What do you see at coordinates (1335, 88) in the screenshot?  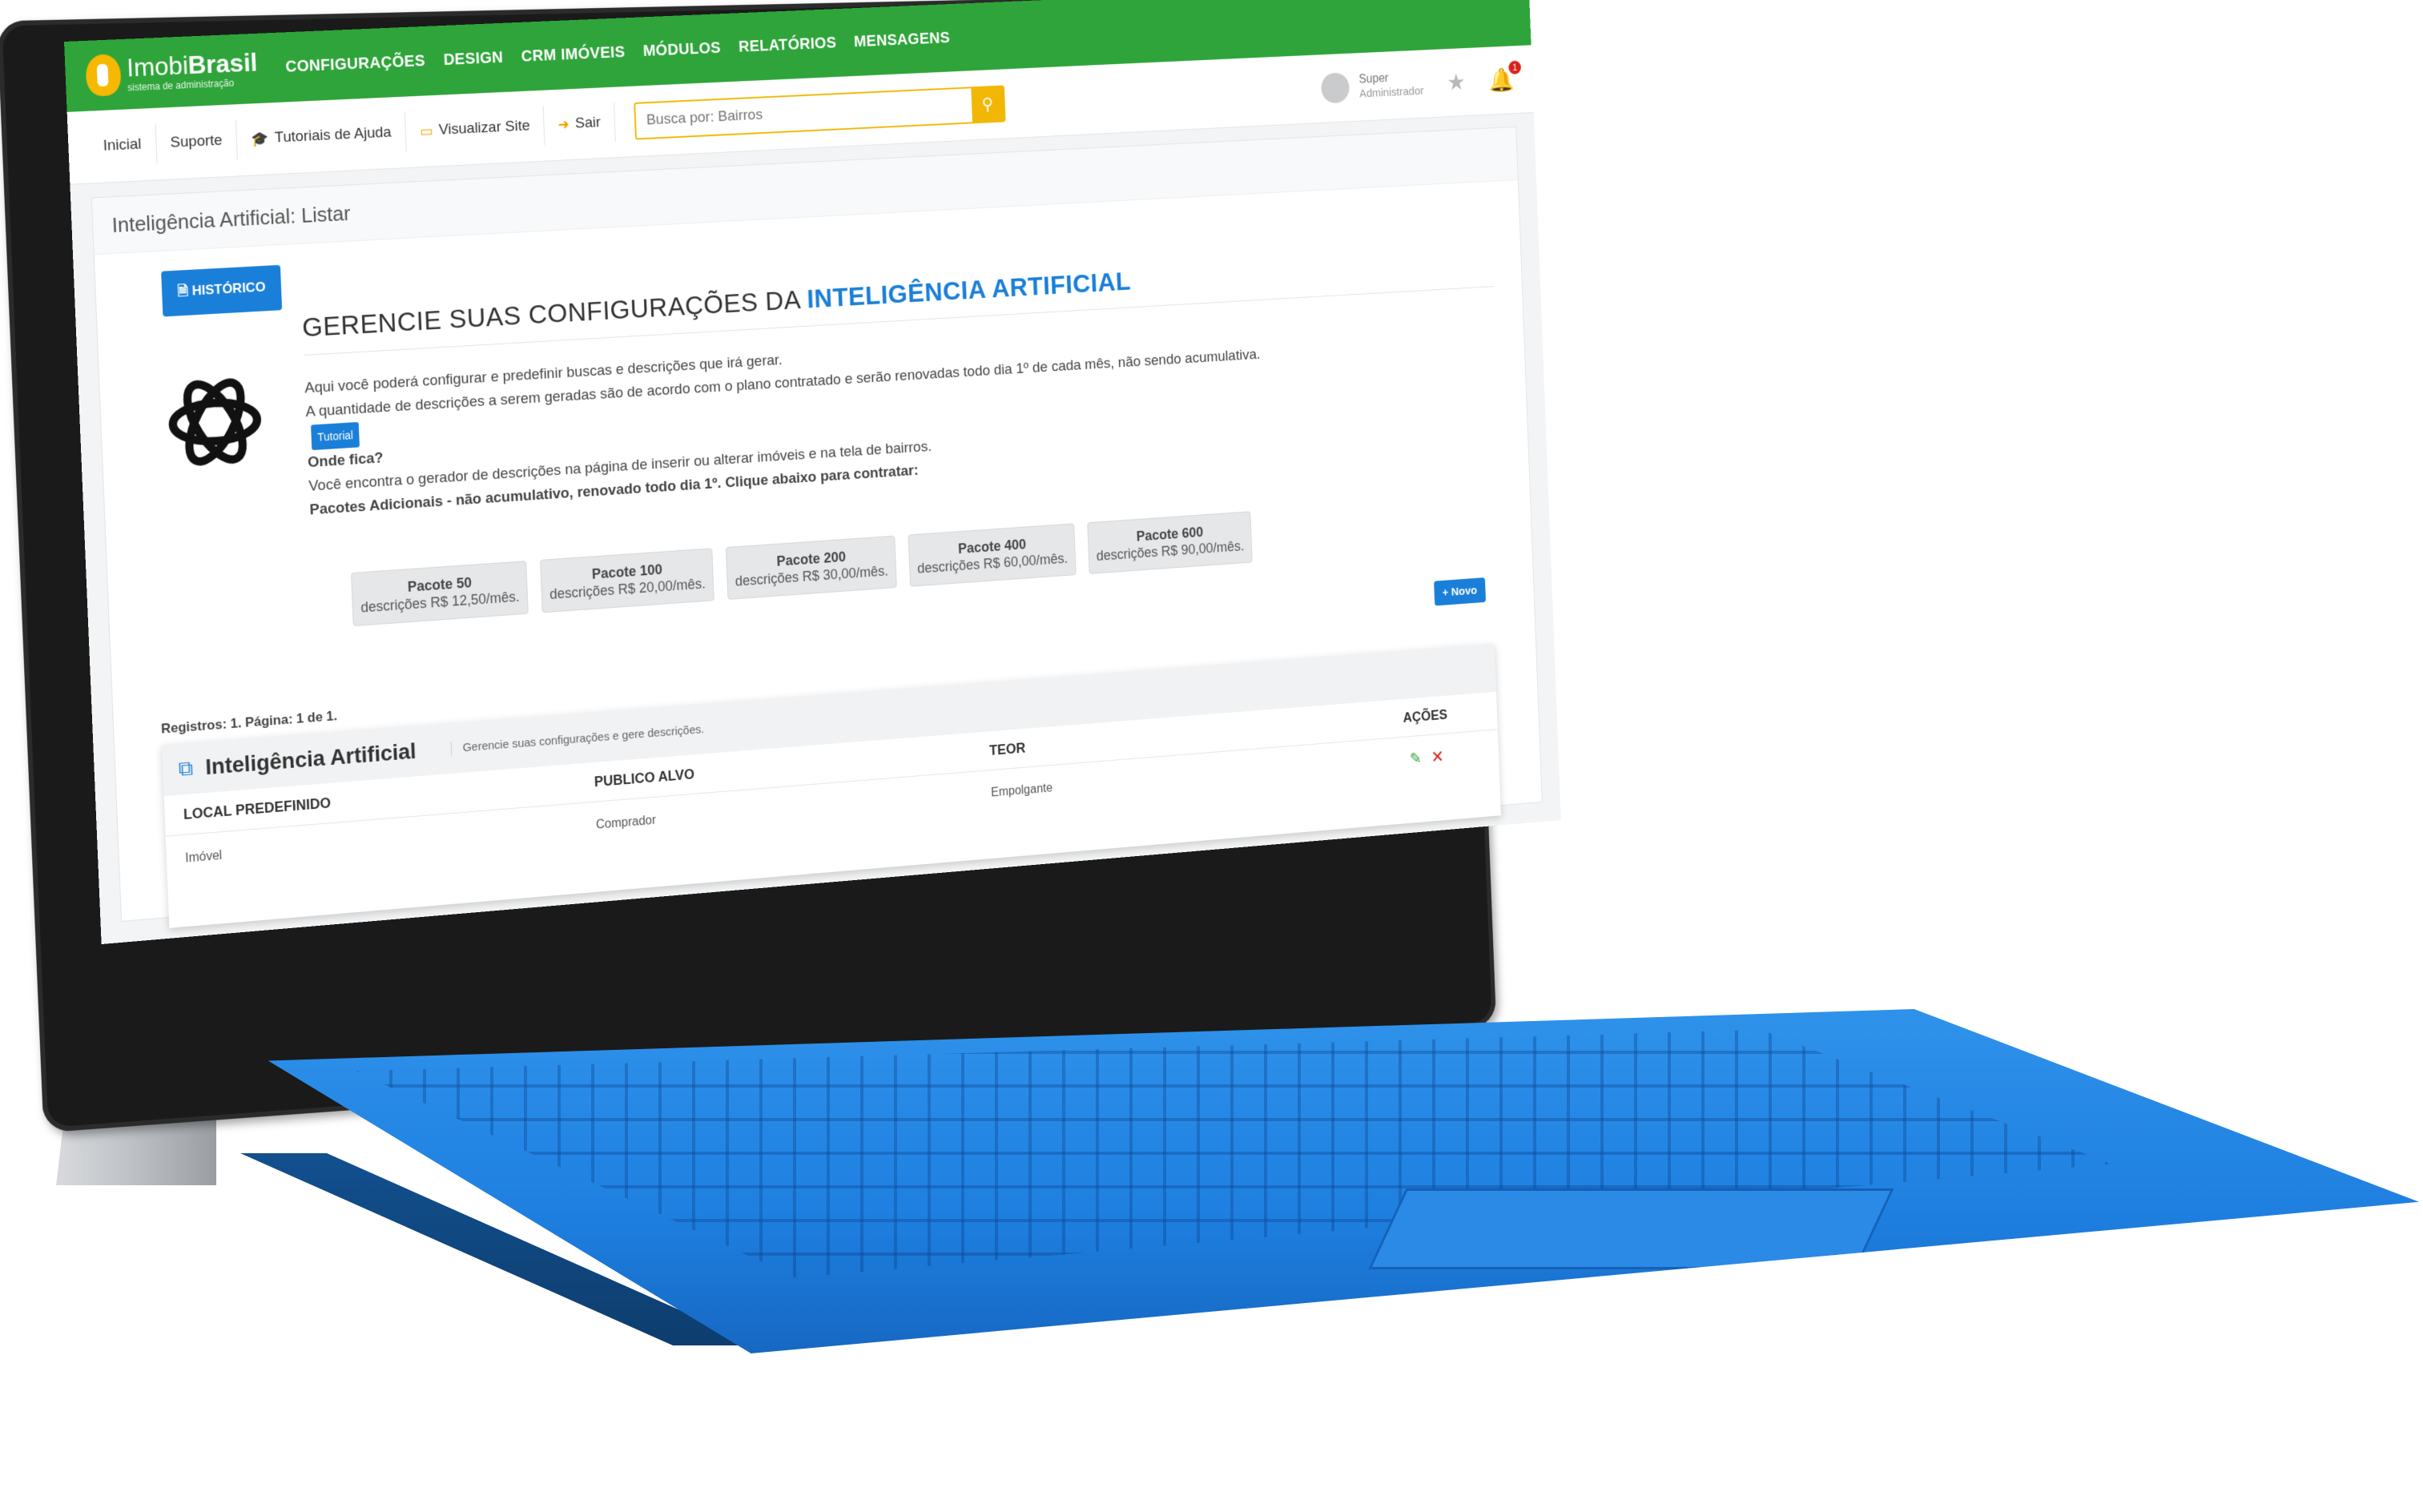 I see `avatar` at bounding box center [1335, 88].